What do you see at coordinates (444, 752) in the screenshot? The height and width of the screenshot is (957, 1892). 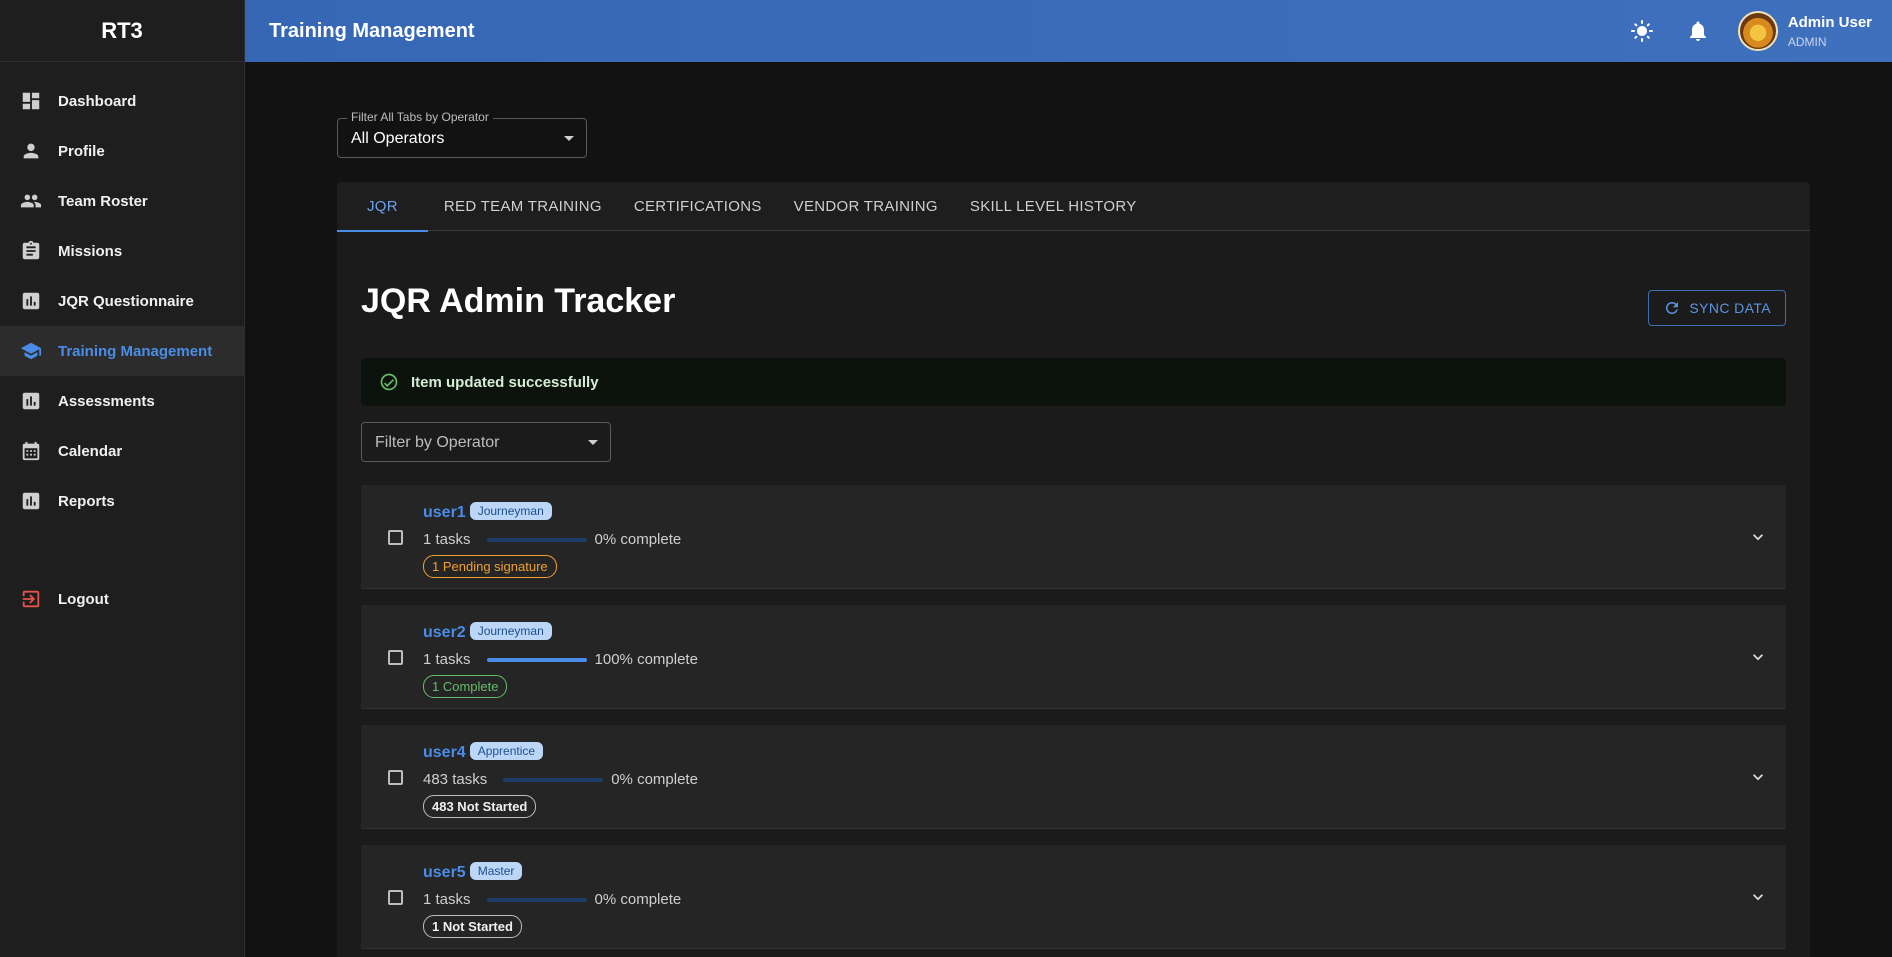 I see `operator-name-text: user4` at bounding box center [444, 752].